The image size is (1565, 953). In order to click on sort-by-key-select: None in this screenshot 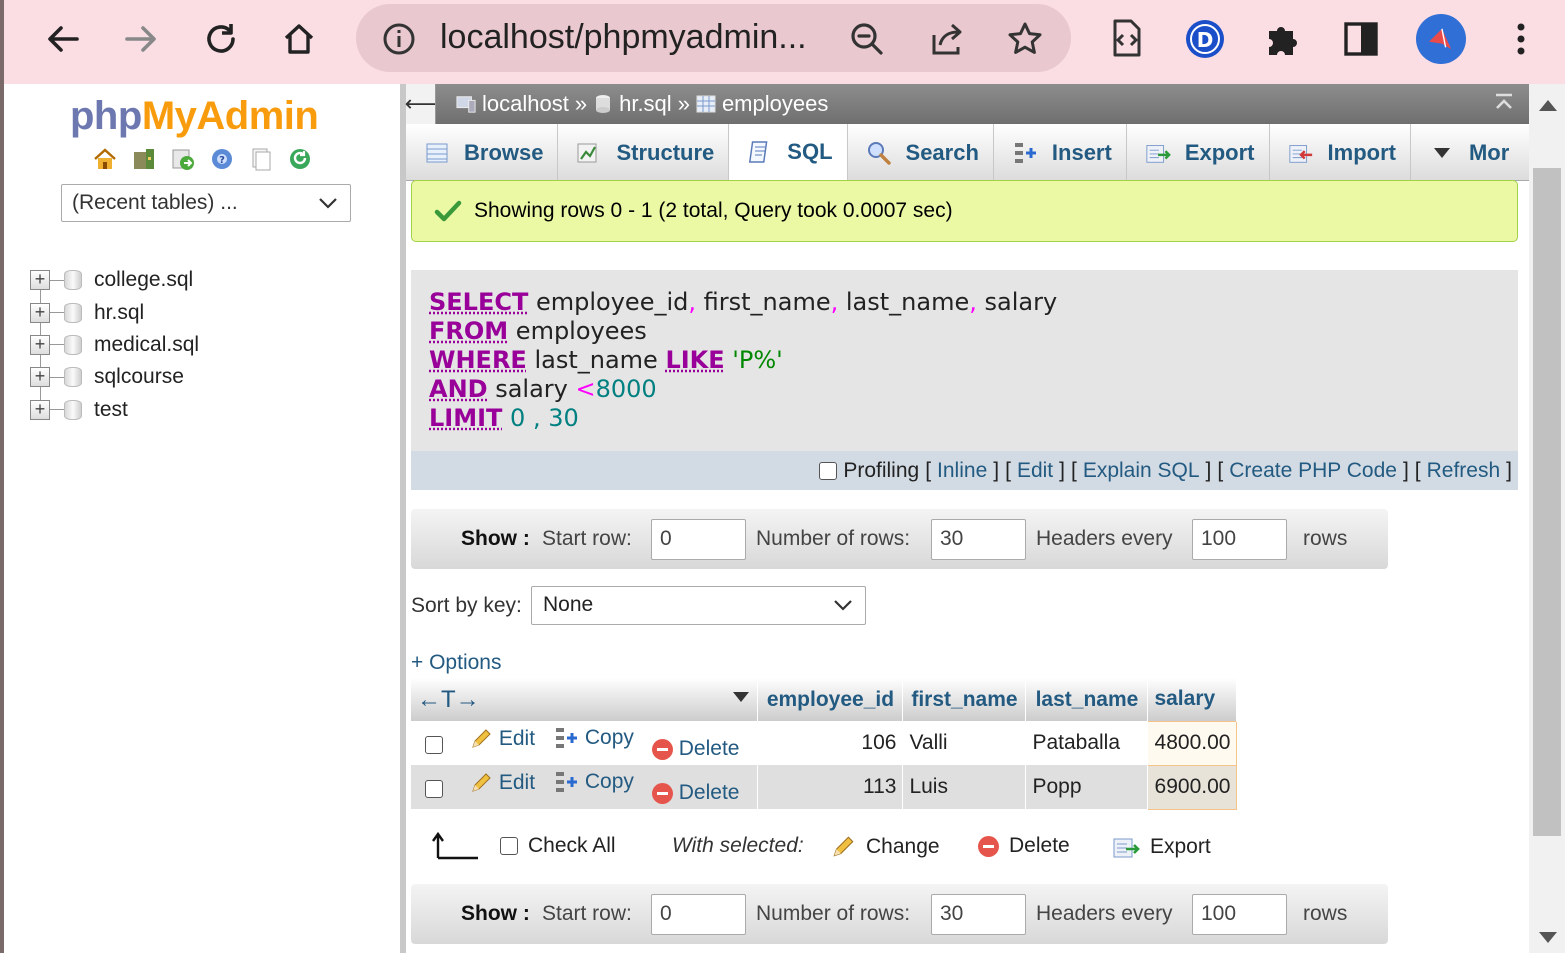, I will do `click(698, 605)`.